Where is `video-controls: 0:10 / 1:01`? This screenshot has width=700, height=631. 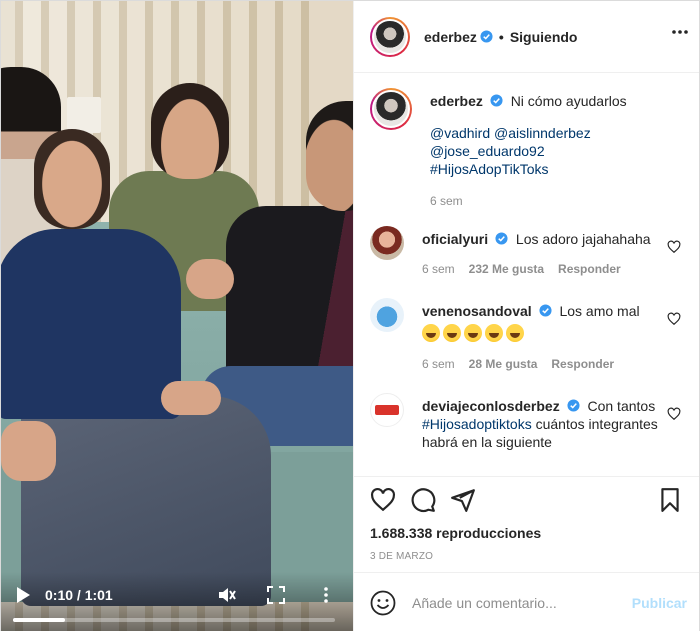
video-controls: 0:10 / 1:01 is located at coordinates (177, 601).